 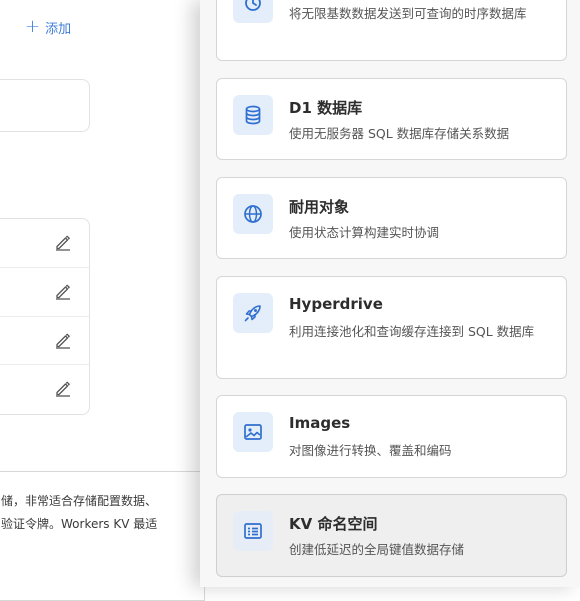 I want to click on kv-list-icon, so click(x=253, y=531).